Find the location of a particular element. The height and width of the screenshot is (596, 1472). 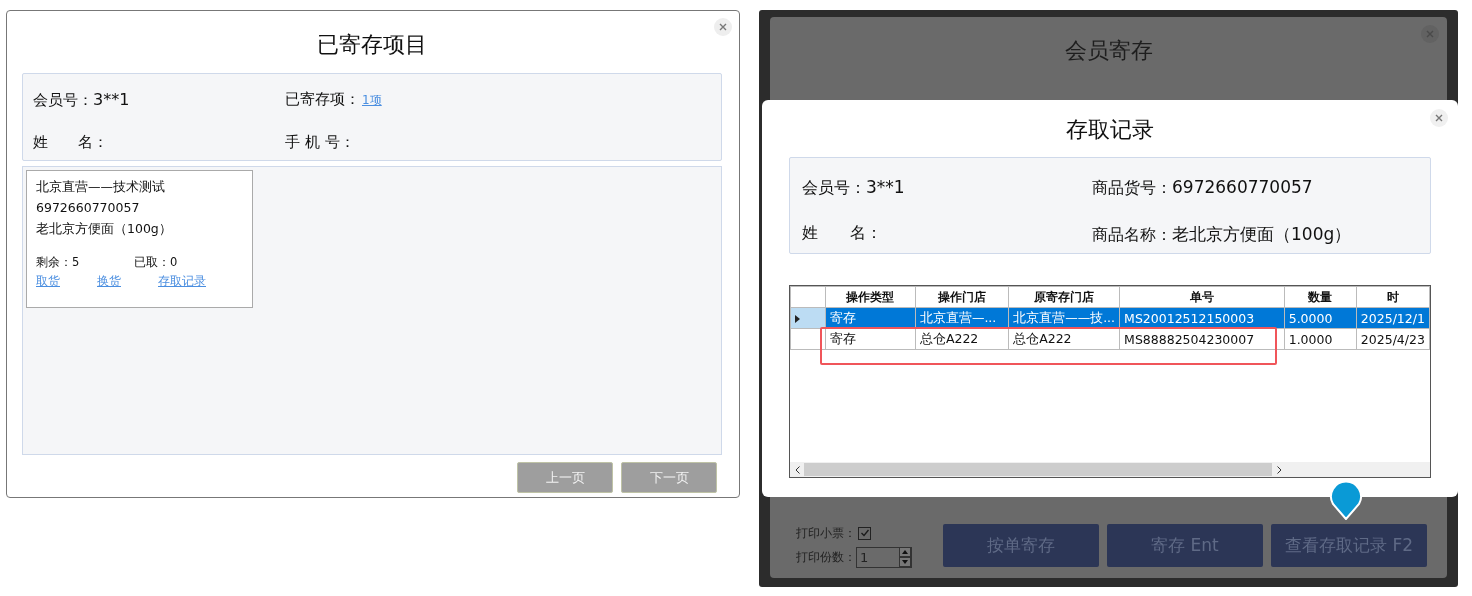

dialog-title: 存取记录 is located at coordinates (1110, 130).